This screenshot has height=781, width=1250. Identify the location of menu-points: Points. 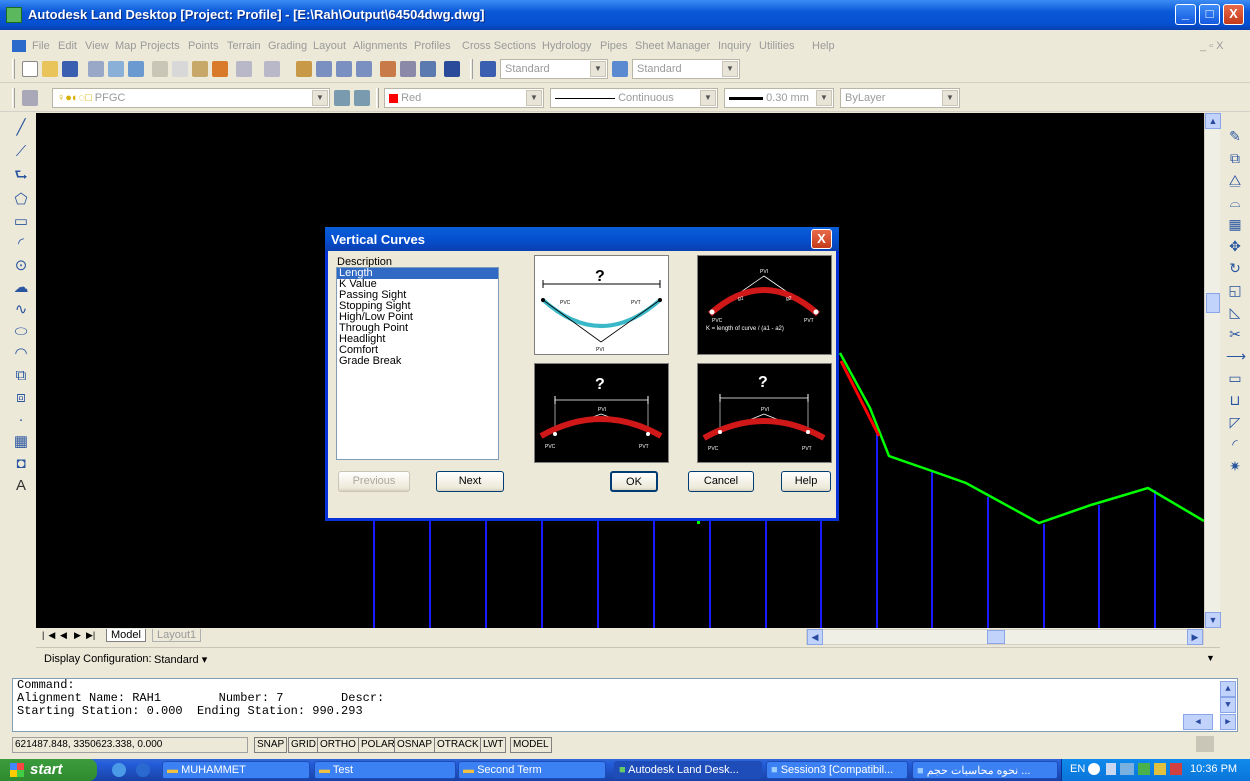
(203, 46).